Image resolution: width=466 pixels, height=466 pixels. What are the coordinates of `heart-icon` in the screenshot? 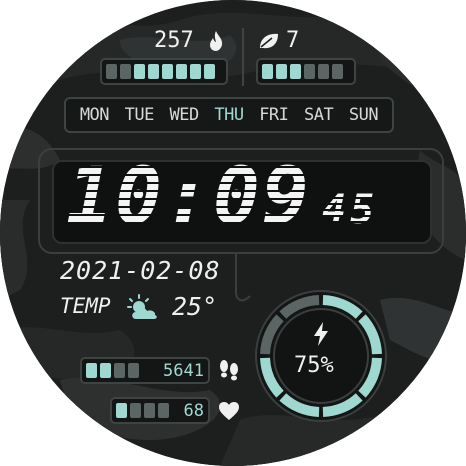 It's located at (229, 411).